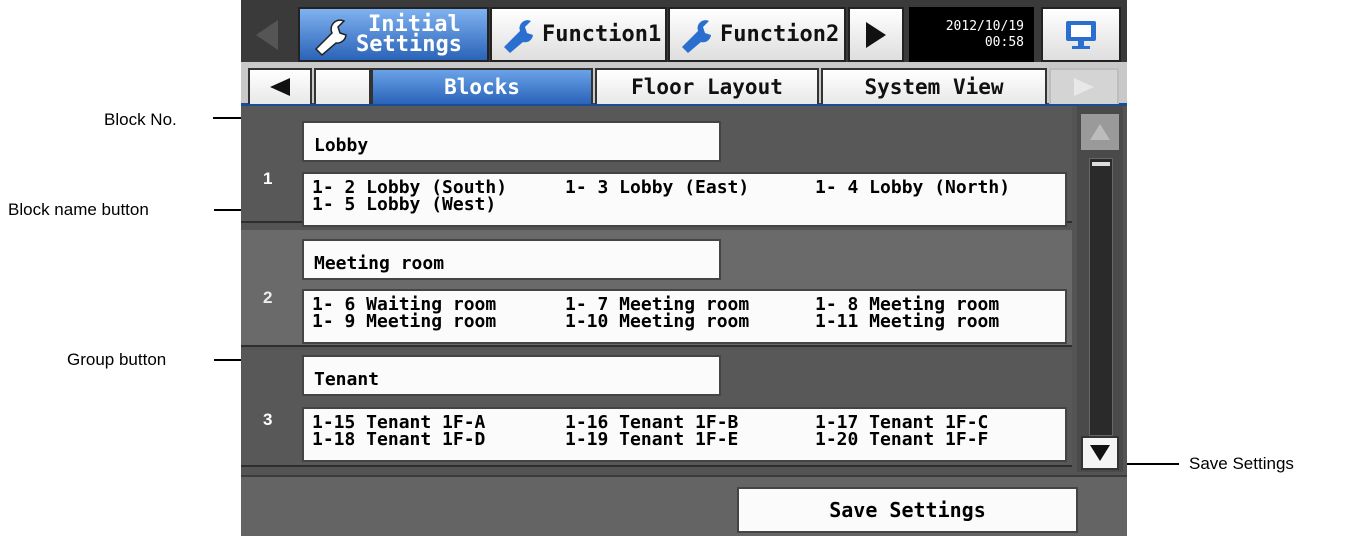 Image resolution: width=1351 pixels, height=536 pixels. I want to click on triangle-up-icon, so click(1100, 132).